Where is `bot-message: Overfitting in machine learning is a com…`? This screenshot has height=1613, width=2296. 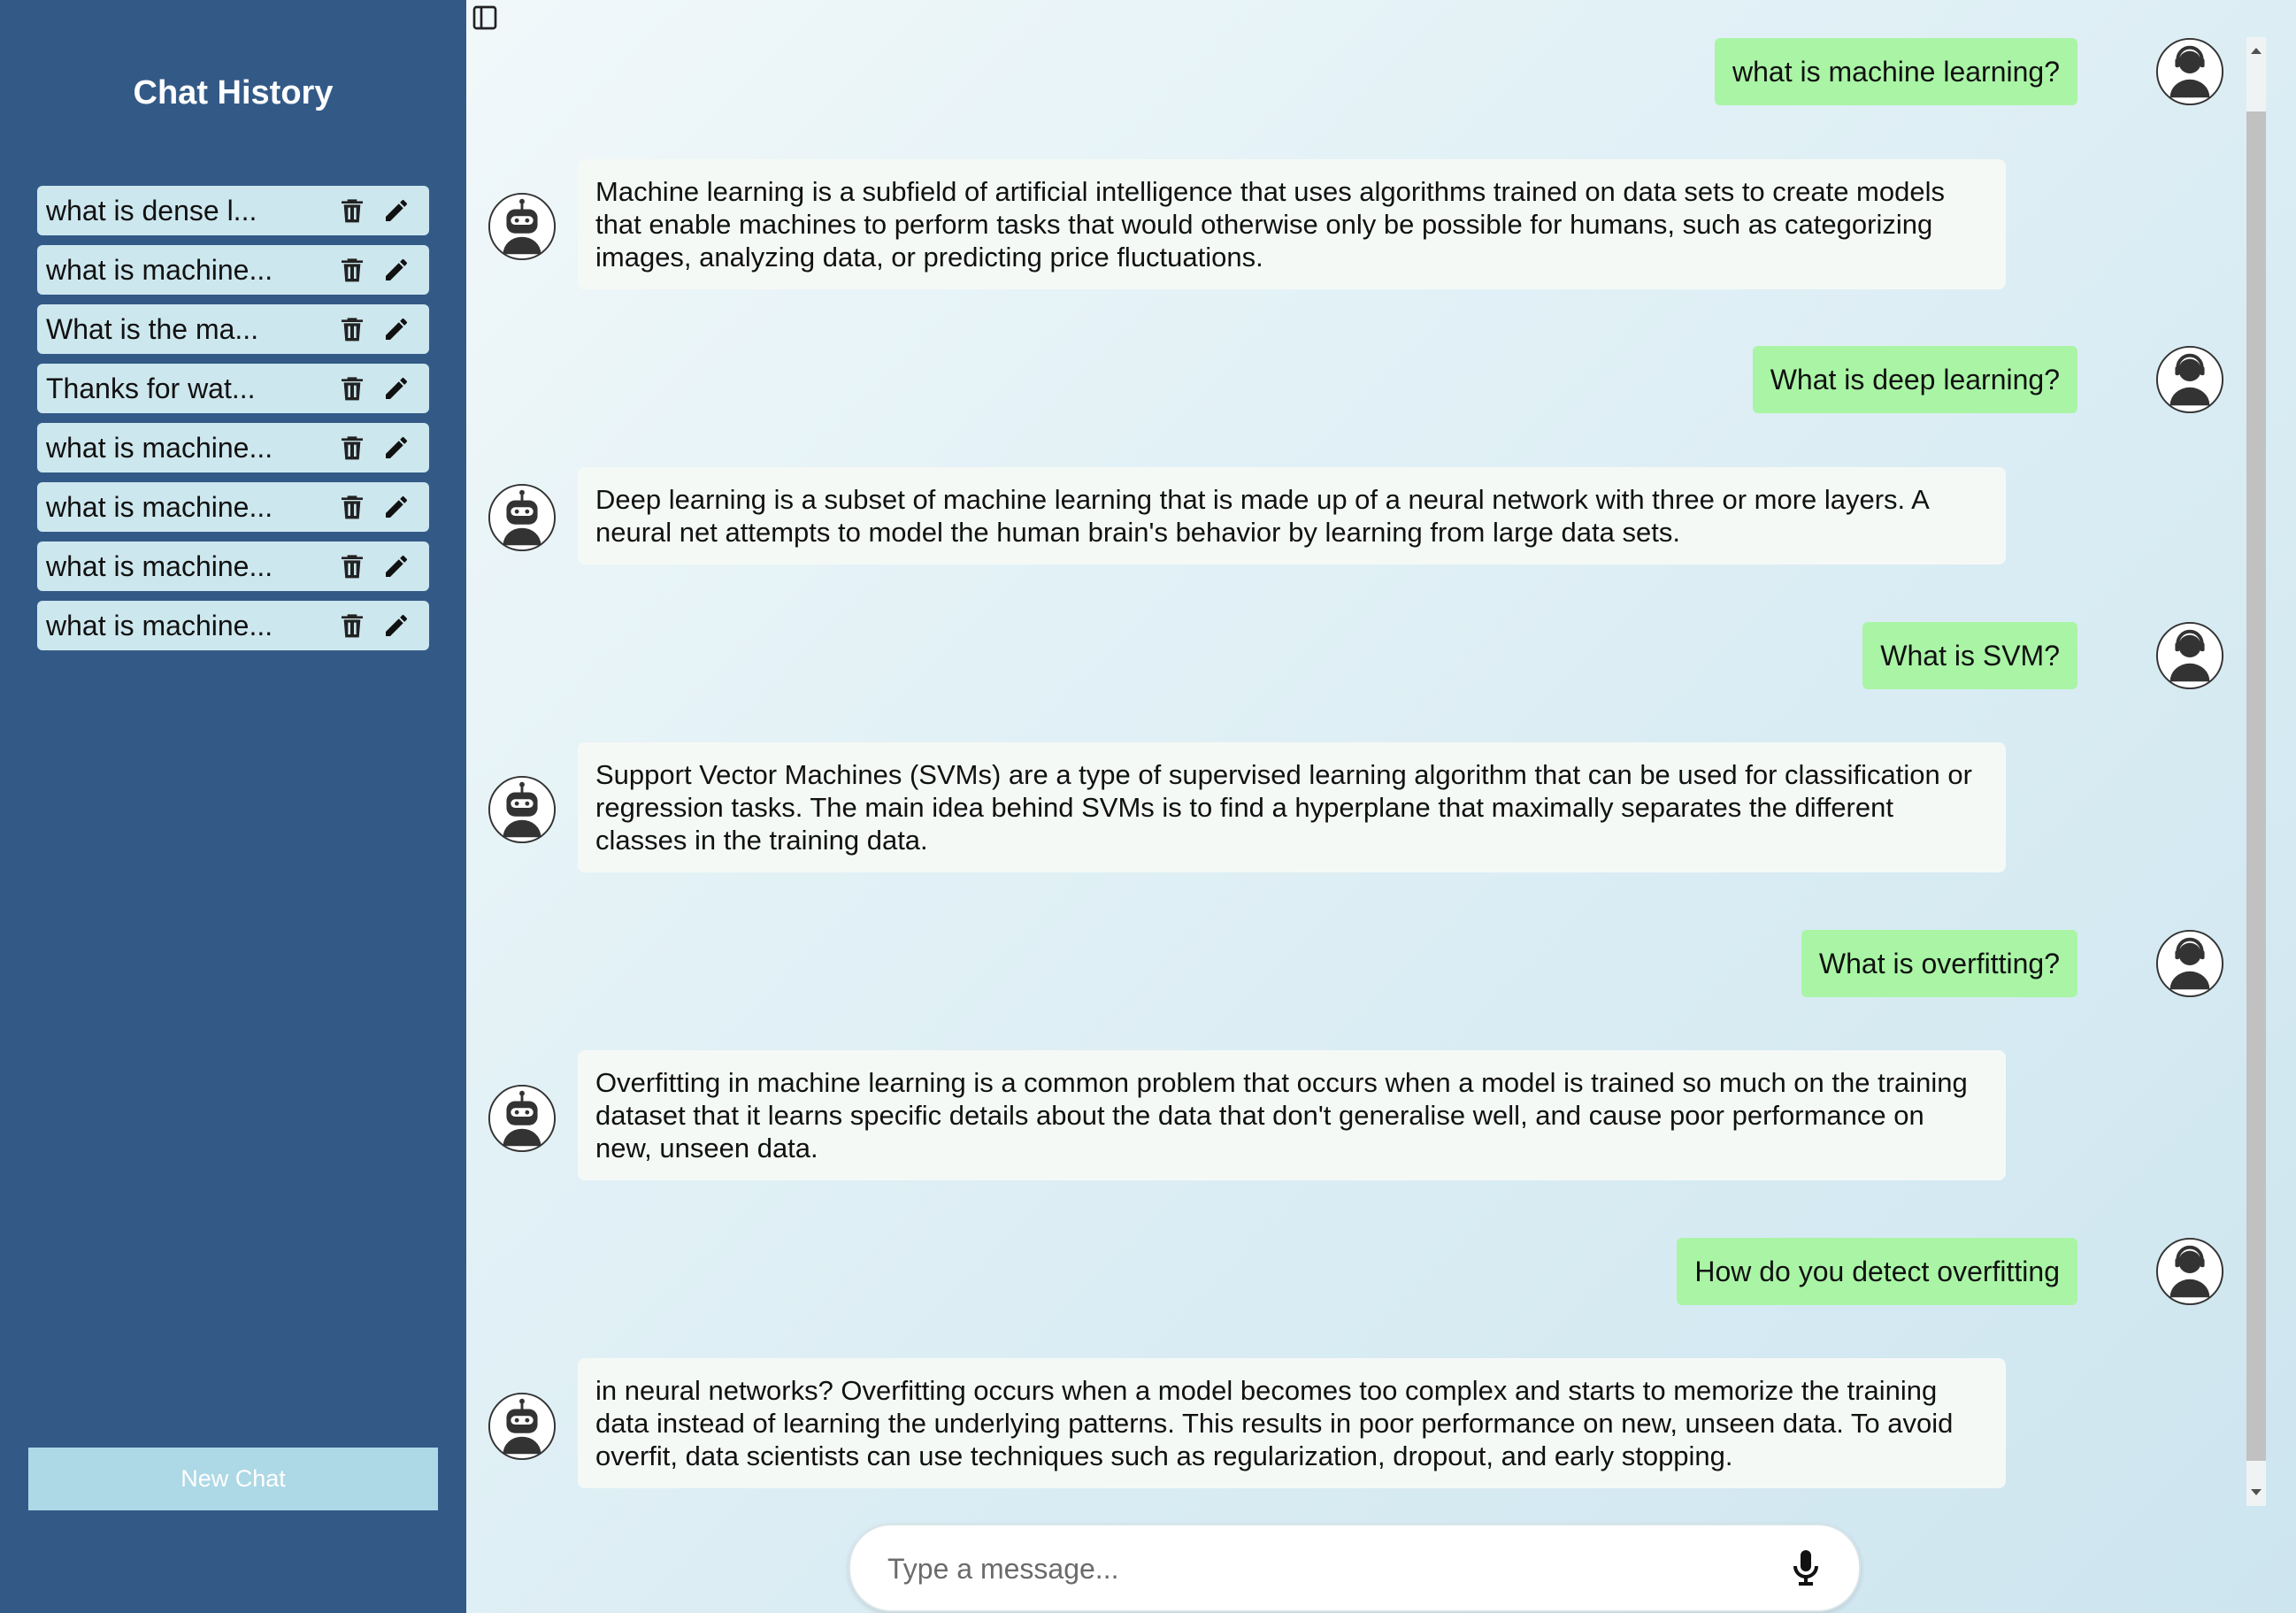 bot-message: Overfitting in machine learning is a com… is located at coordinates (1292, 1115).